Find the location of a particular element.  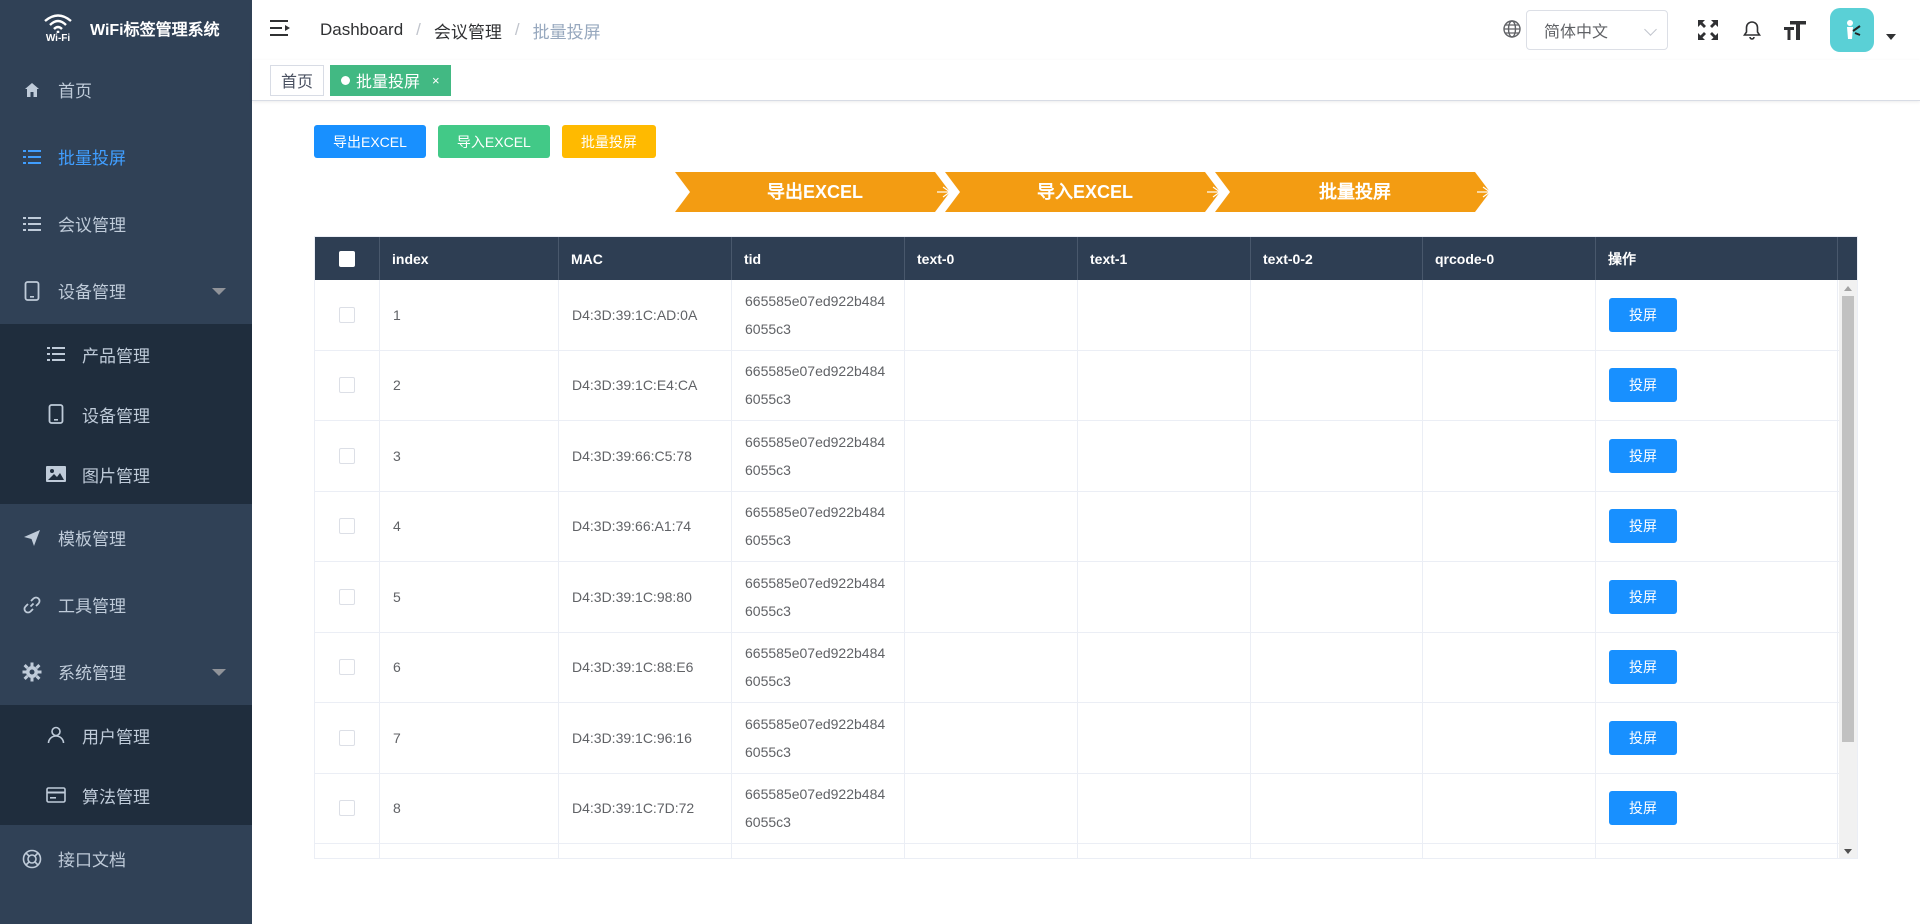

fullscreen-icon is located at coordinates (1708, 30).